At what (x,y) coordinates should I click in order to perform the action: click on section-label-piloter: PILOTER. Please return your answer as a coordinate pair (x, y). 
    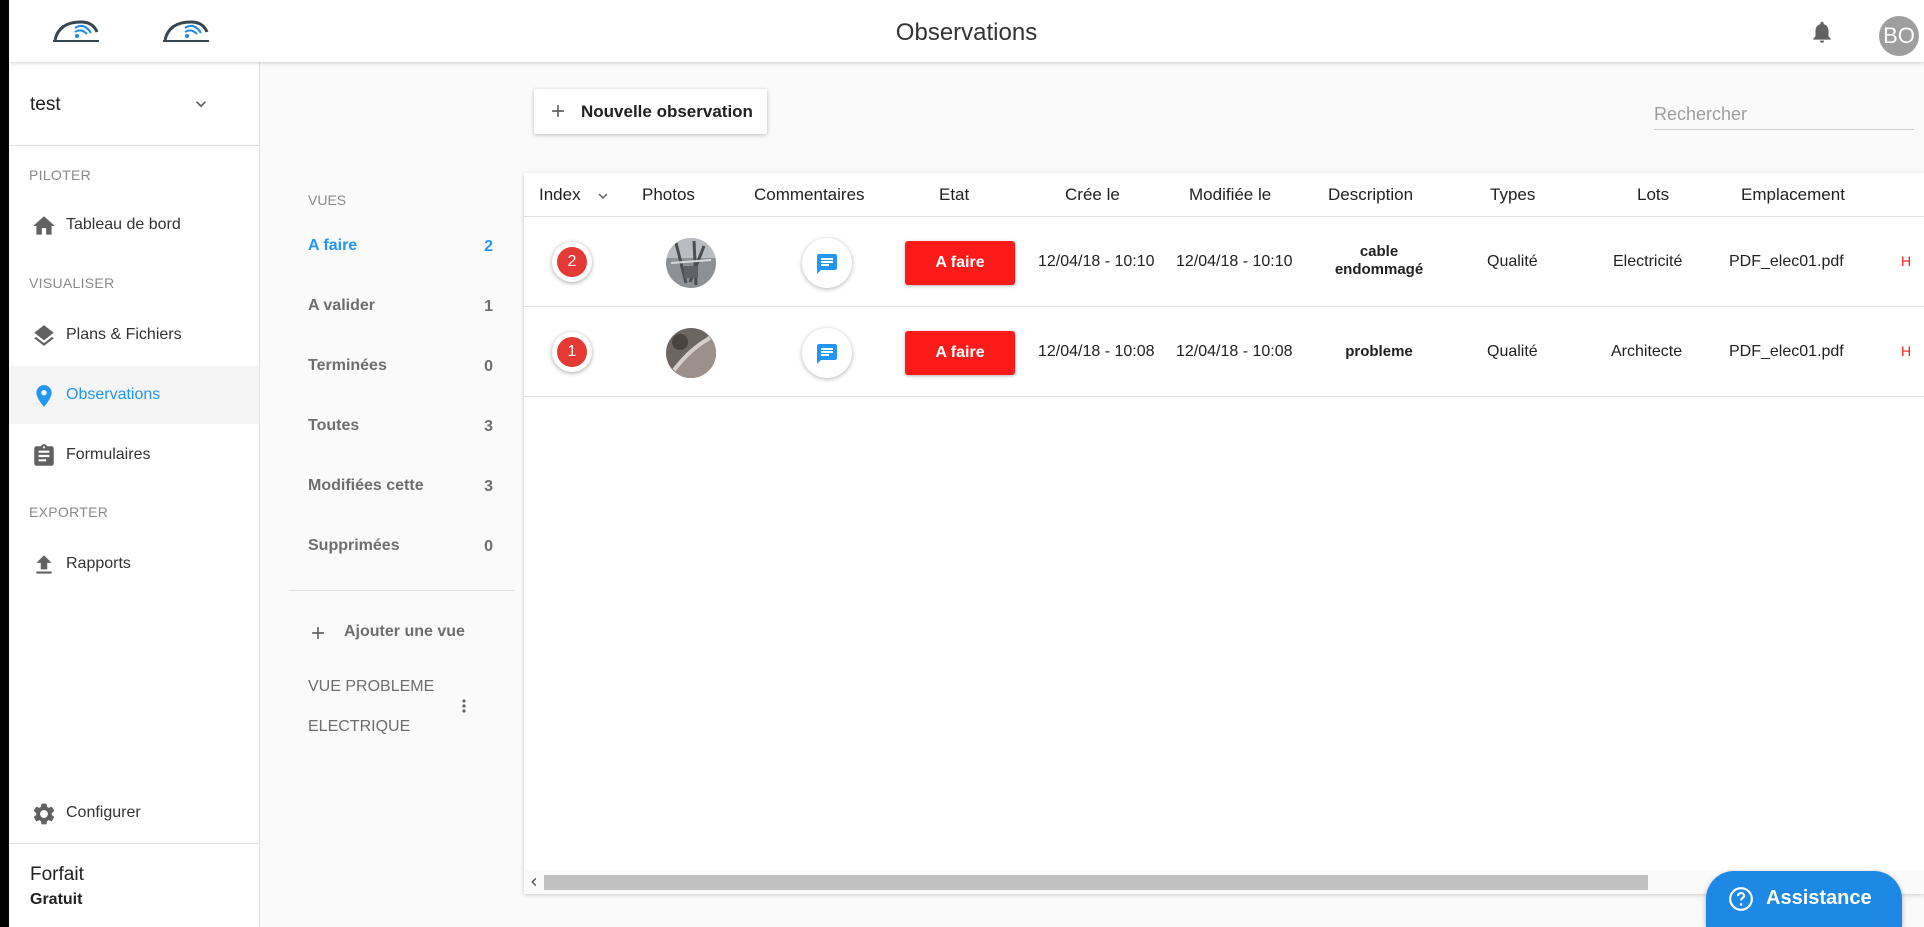
    Looking at the image, I should click on (60, 175).